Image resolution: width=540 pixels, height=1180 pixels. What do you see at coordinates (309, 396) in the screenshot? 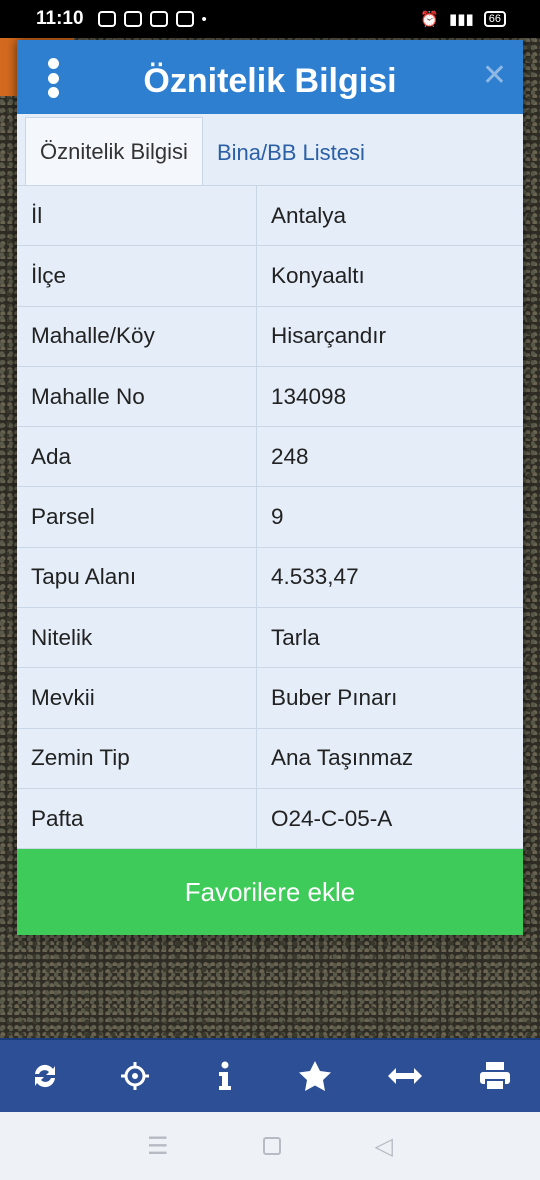
I see `row-value: 134098` at bounding box center [309, 396].